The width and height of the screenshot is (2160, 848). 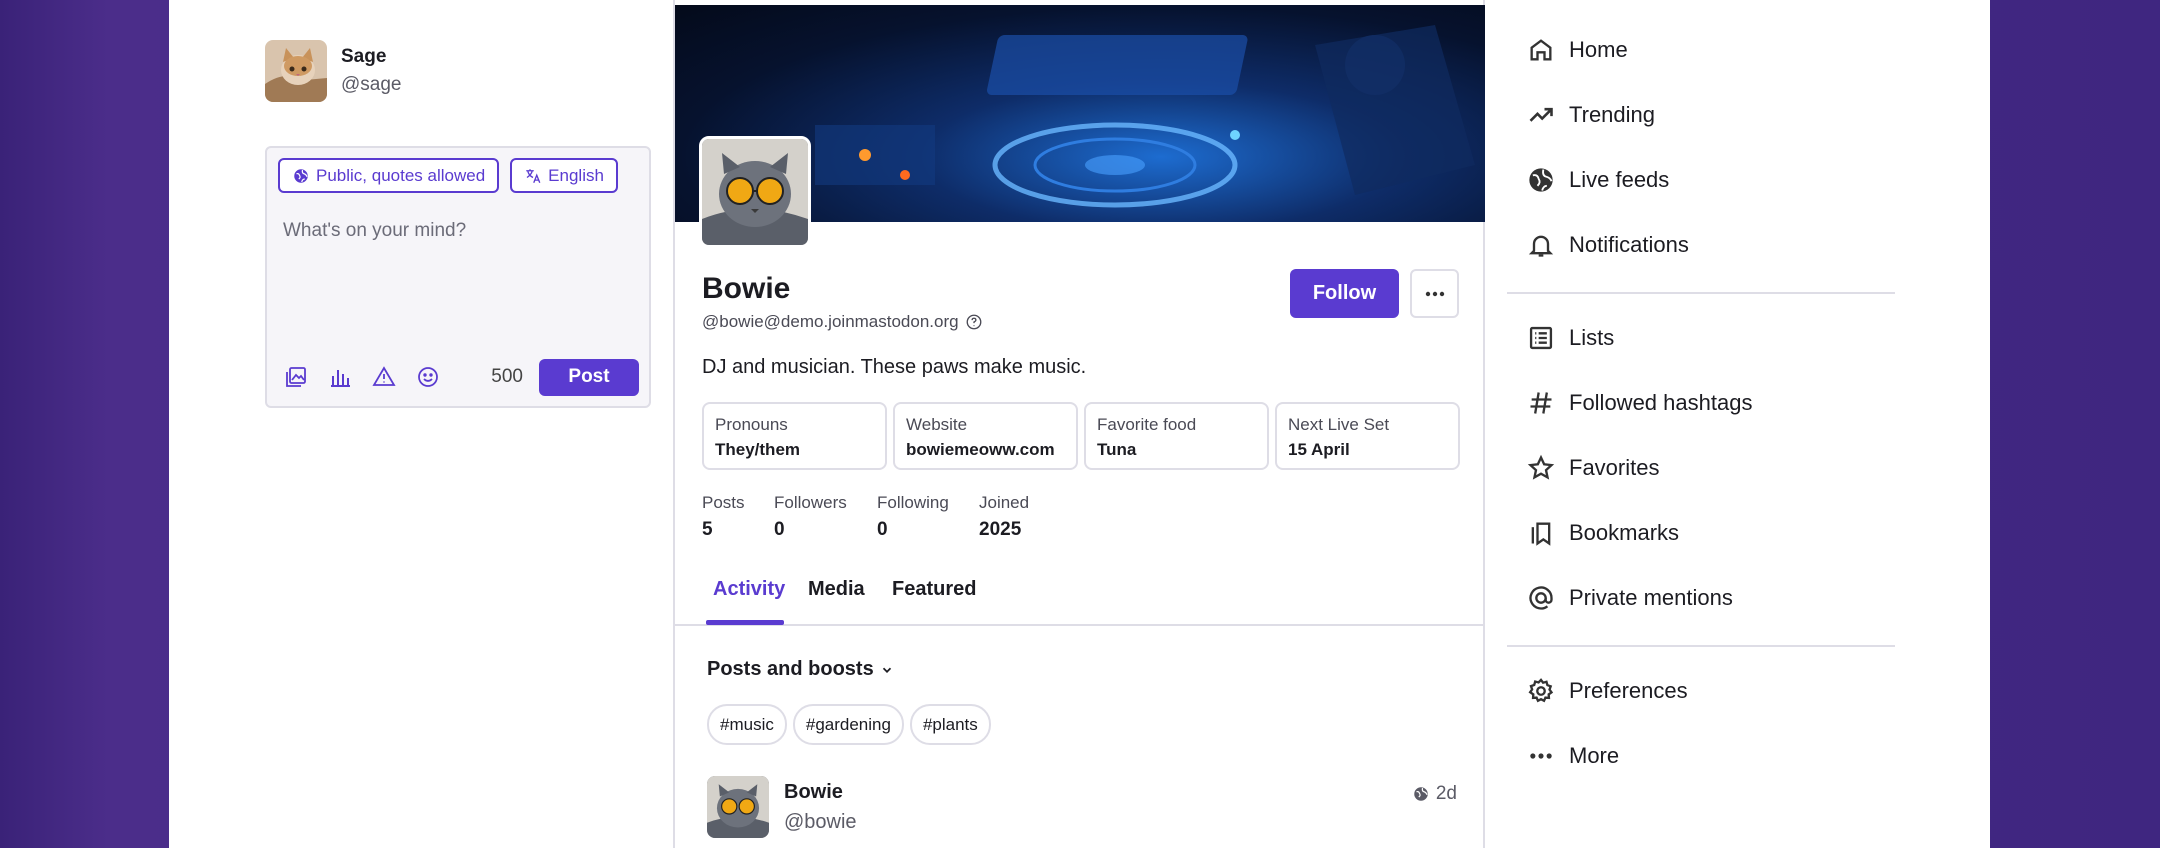 I want to click on nav-home: Home, so click(x=1577, y=50).